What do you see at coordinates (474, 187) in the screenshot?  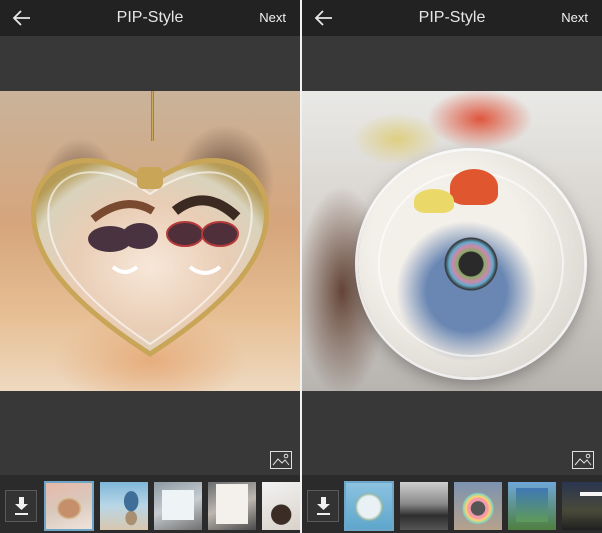 I see `photo-detail-red-beanie` at bounding box center [474, 187].